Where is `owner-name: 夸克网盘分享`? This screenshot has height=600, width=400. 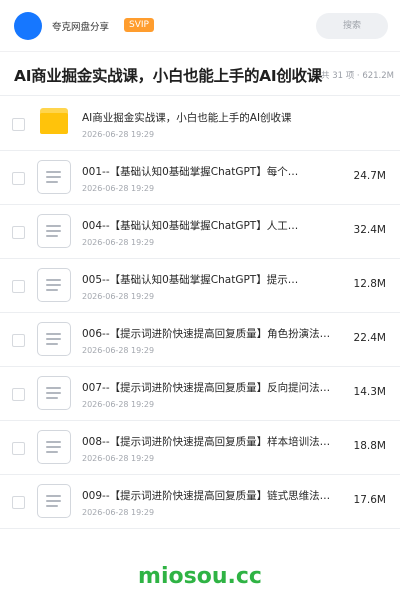 owner-name: 夸克网盘分享 is located at coordinates (81, 27).